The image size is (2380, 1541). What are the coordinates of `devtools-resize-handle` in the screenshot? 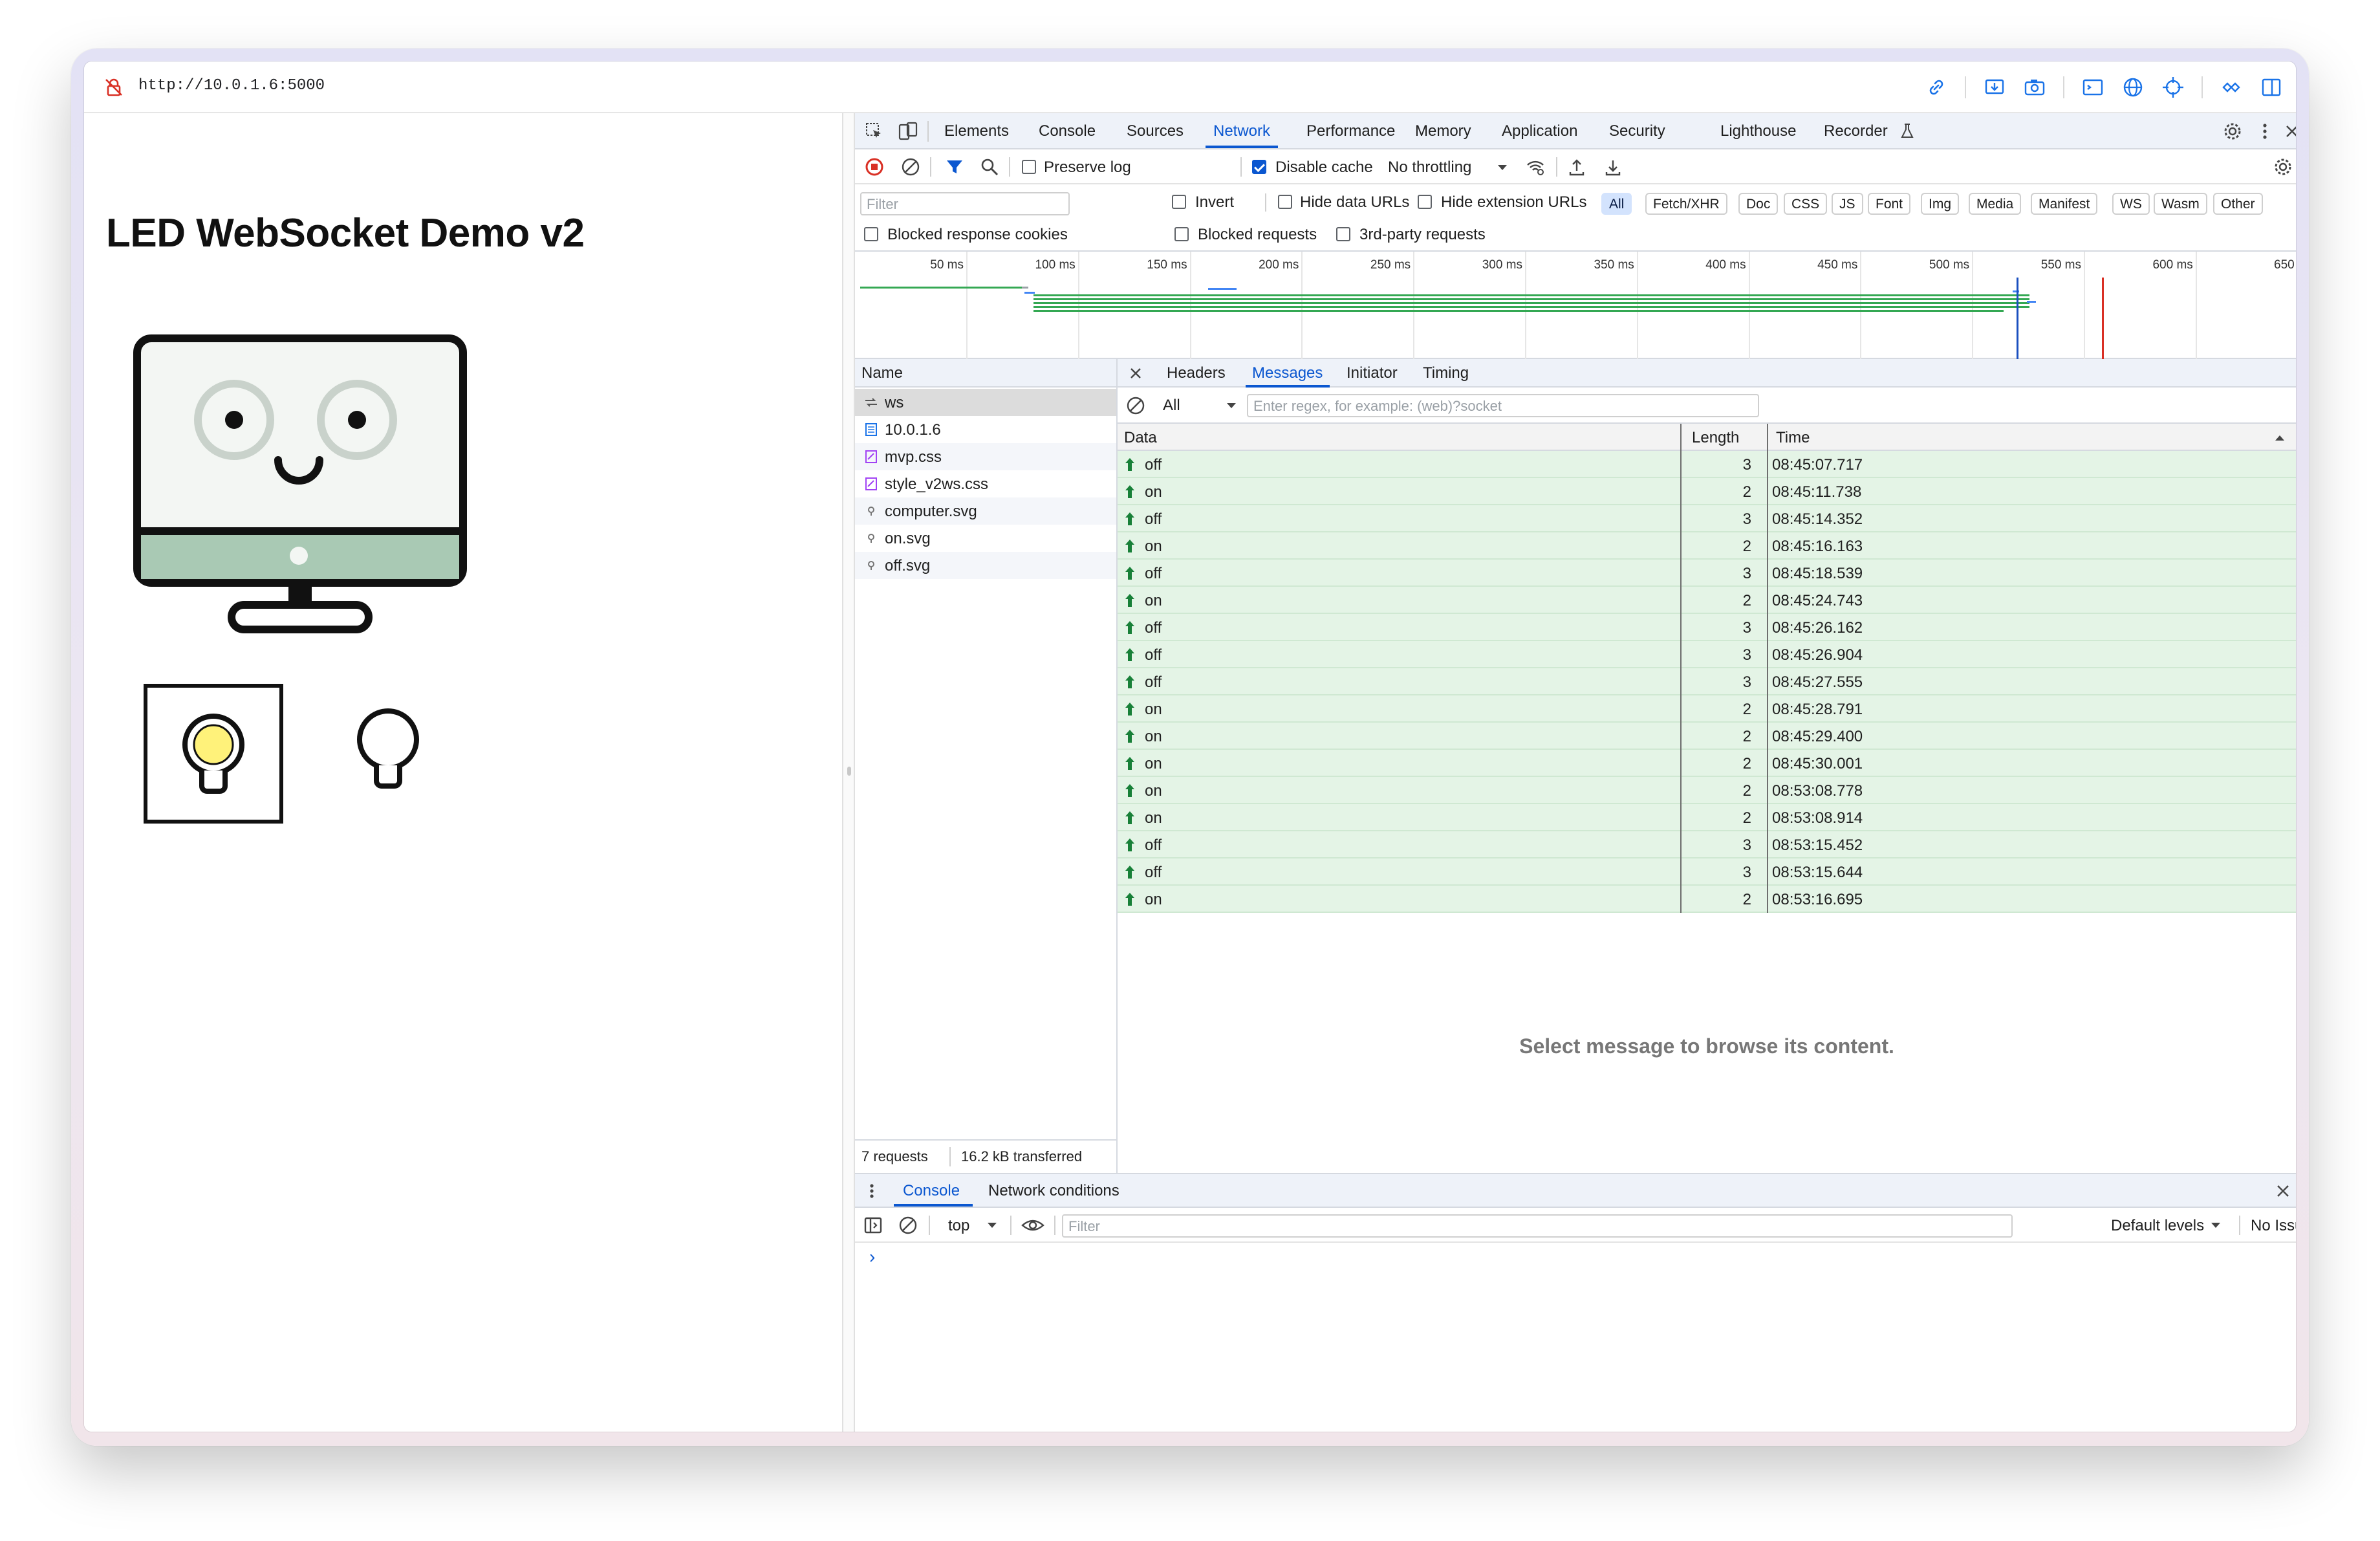 It's located at (849, 772).